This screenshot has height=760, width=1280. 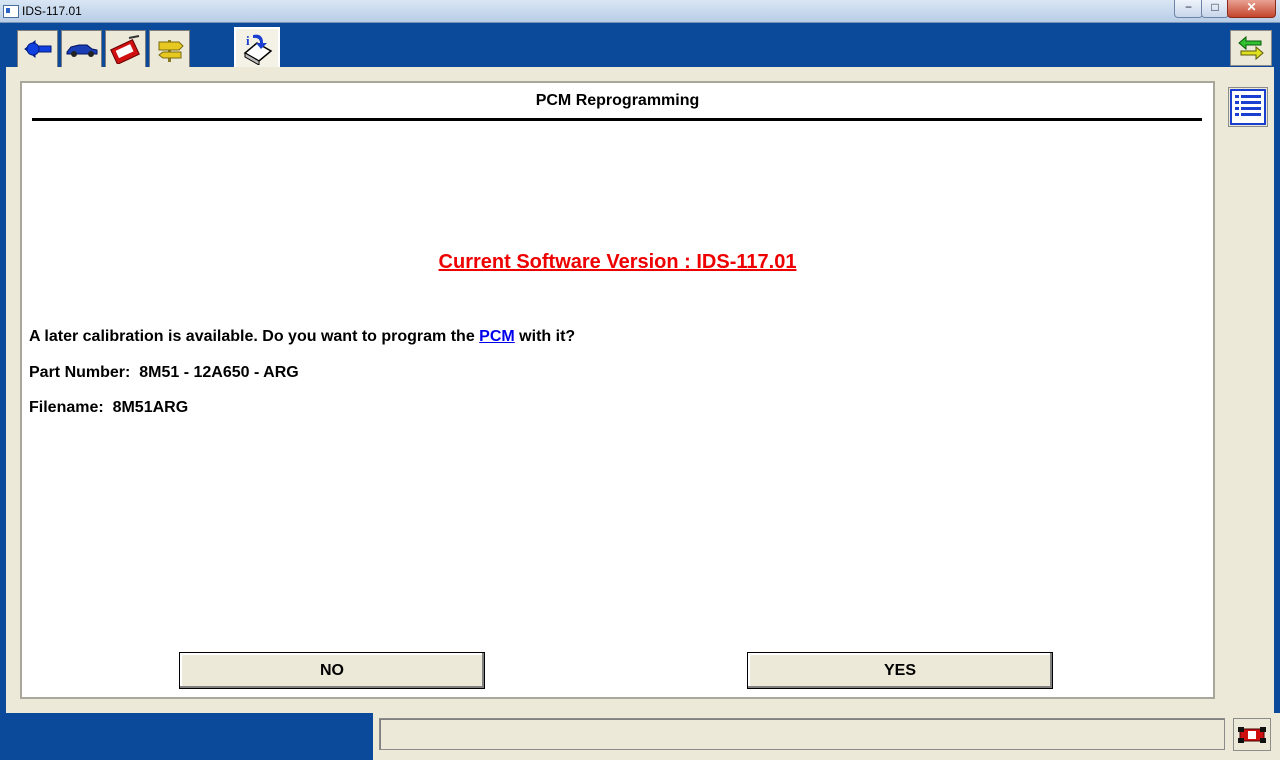 What do you see at coordinates (164, 372) in the screenshot?
I see `part-number: Part Number: 8M51 - 12A650 - ARG` at bounding box center [164, 372].